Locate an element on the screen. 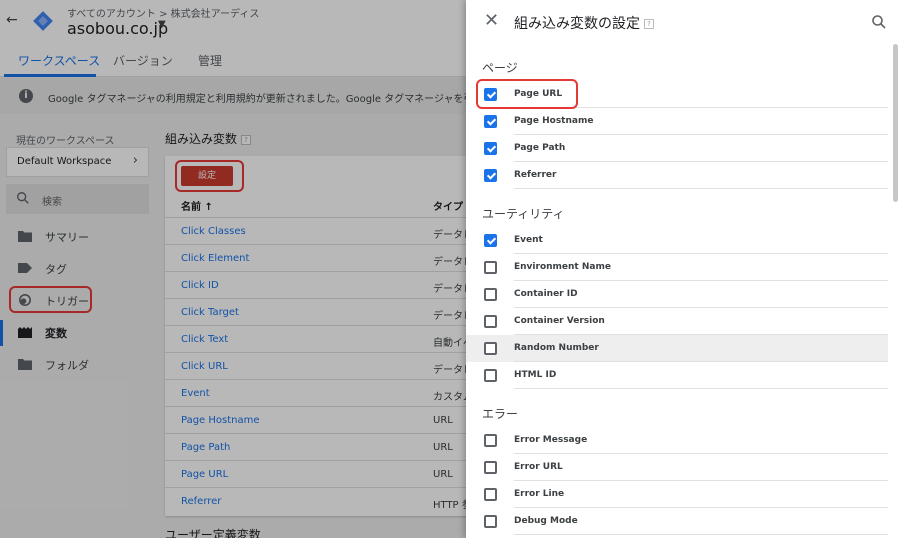 The image size is (899, 538). variable-option-label: Container ID is located at coordinates (546, 294).